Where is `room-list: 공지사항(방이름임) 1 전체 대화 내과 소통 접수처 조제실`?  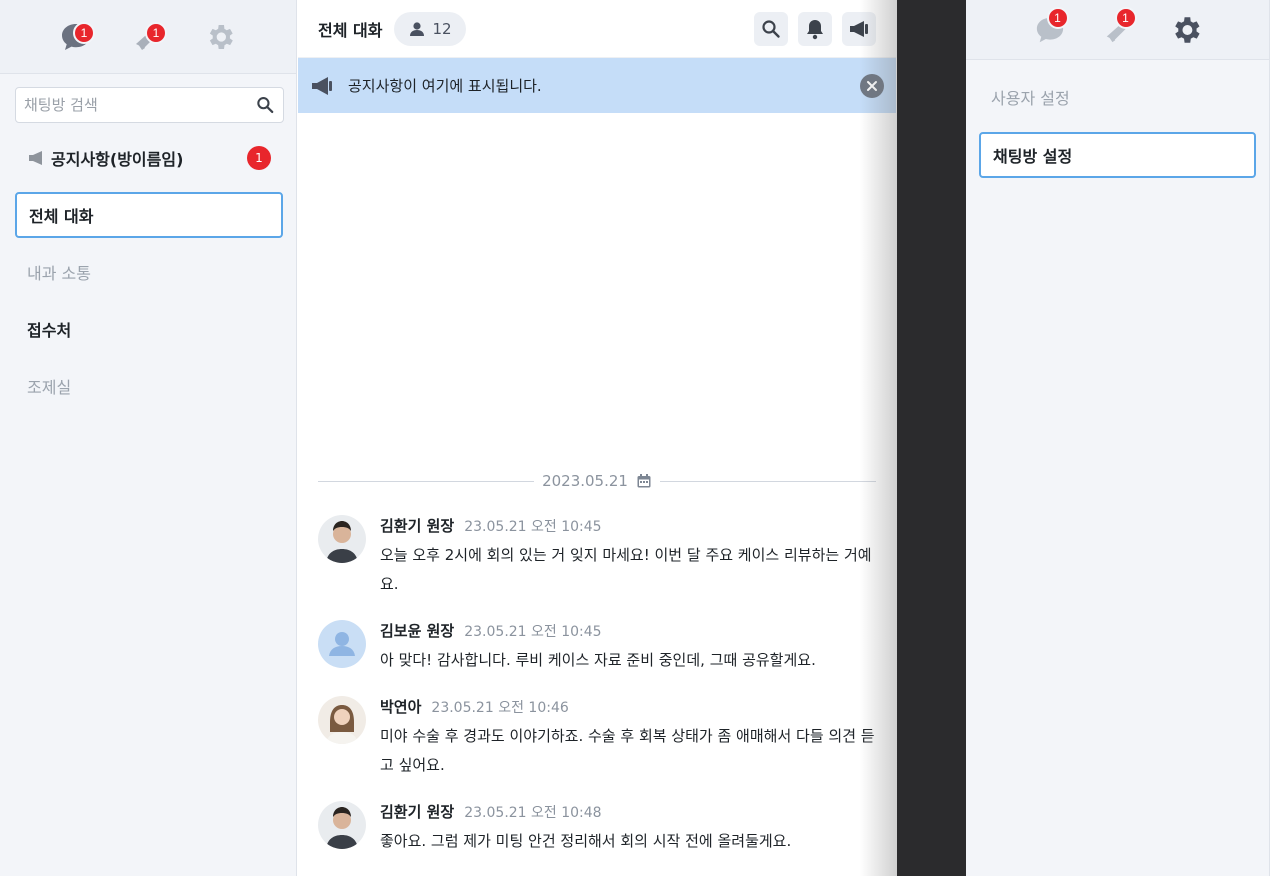
room-list: 공지사항(방이름임) 1 전체 대화 내과 소통 접수처 조제실 is located at coordinates (148, 277).